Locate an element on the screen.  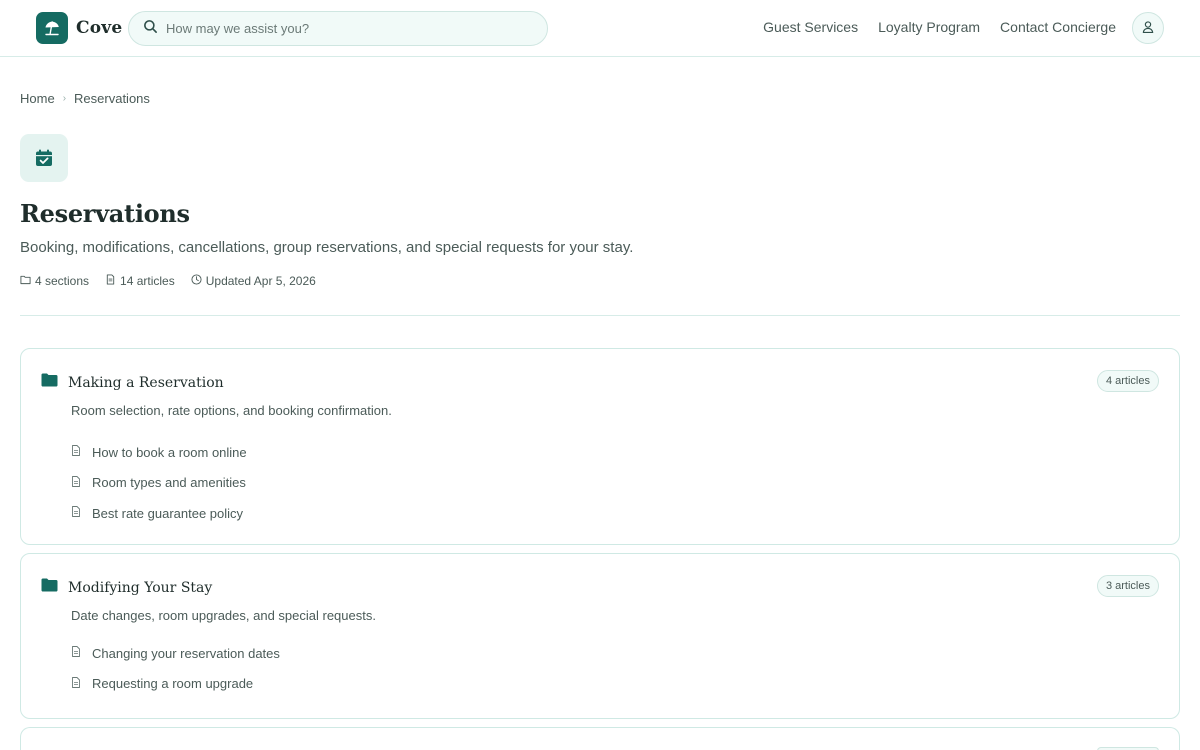
search-icon is located at coordinates (150, 29).